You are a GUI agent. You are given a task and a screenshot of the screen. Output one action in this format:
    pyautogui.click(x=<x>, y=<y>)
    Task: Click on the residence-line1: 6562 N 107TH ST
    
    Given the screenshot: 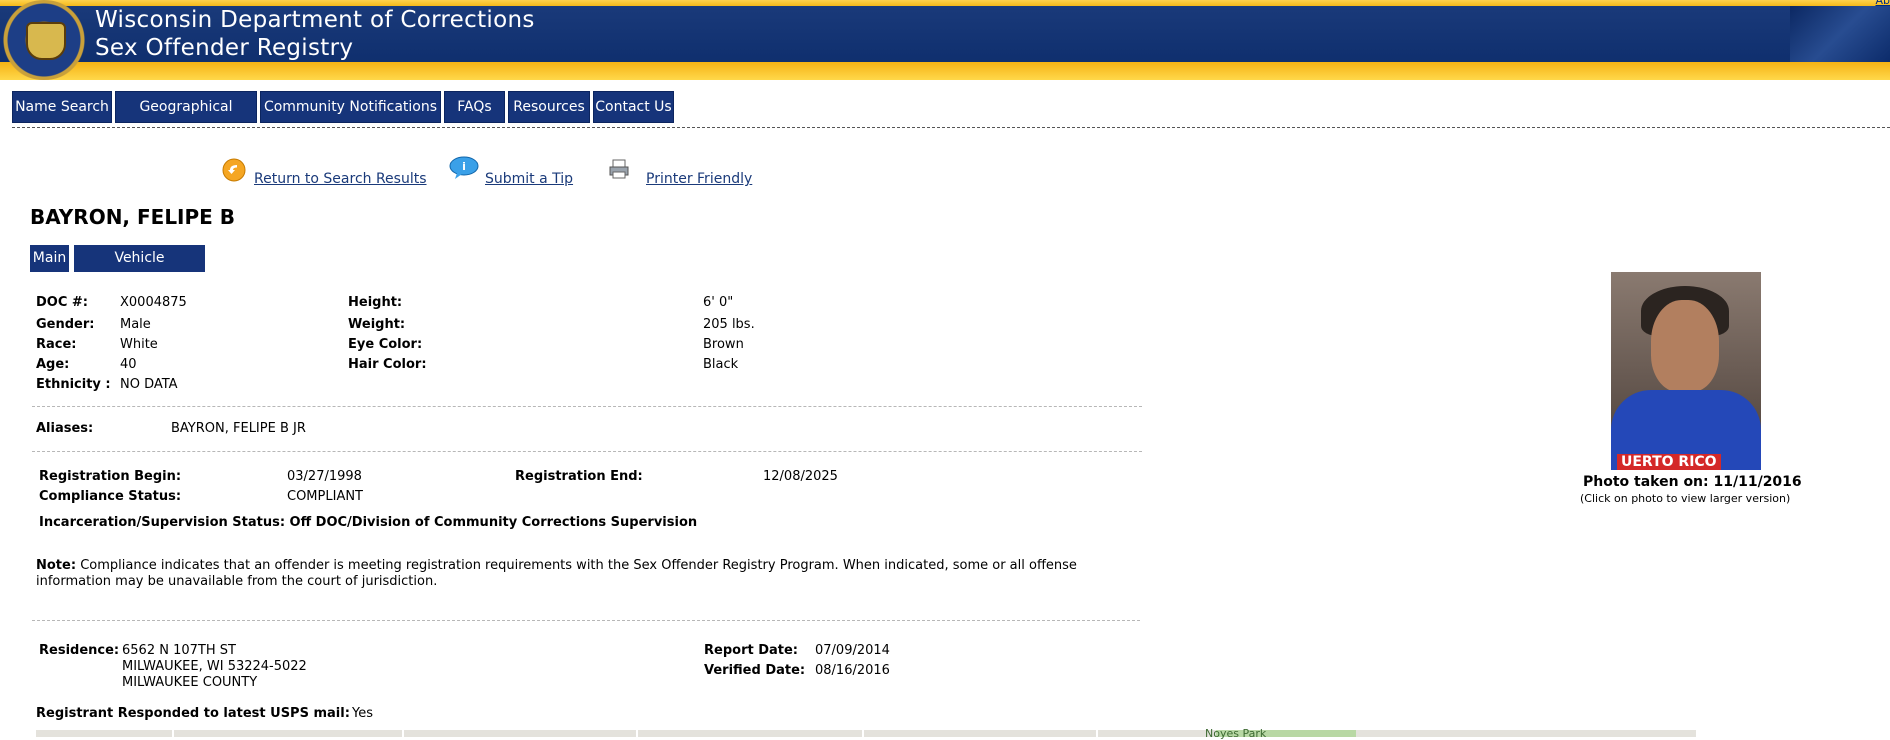 What is the action you would take?
    pyautogui.click(x=179, y=650)
    